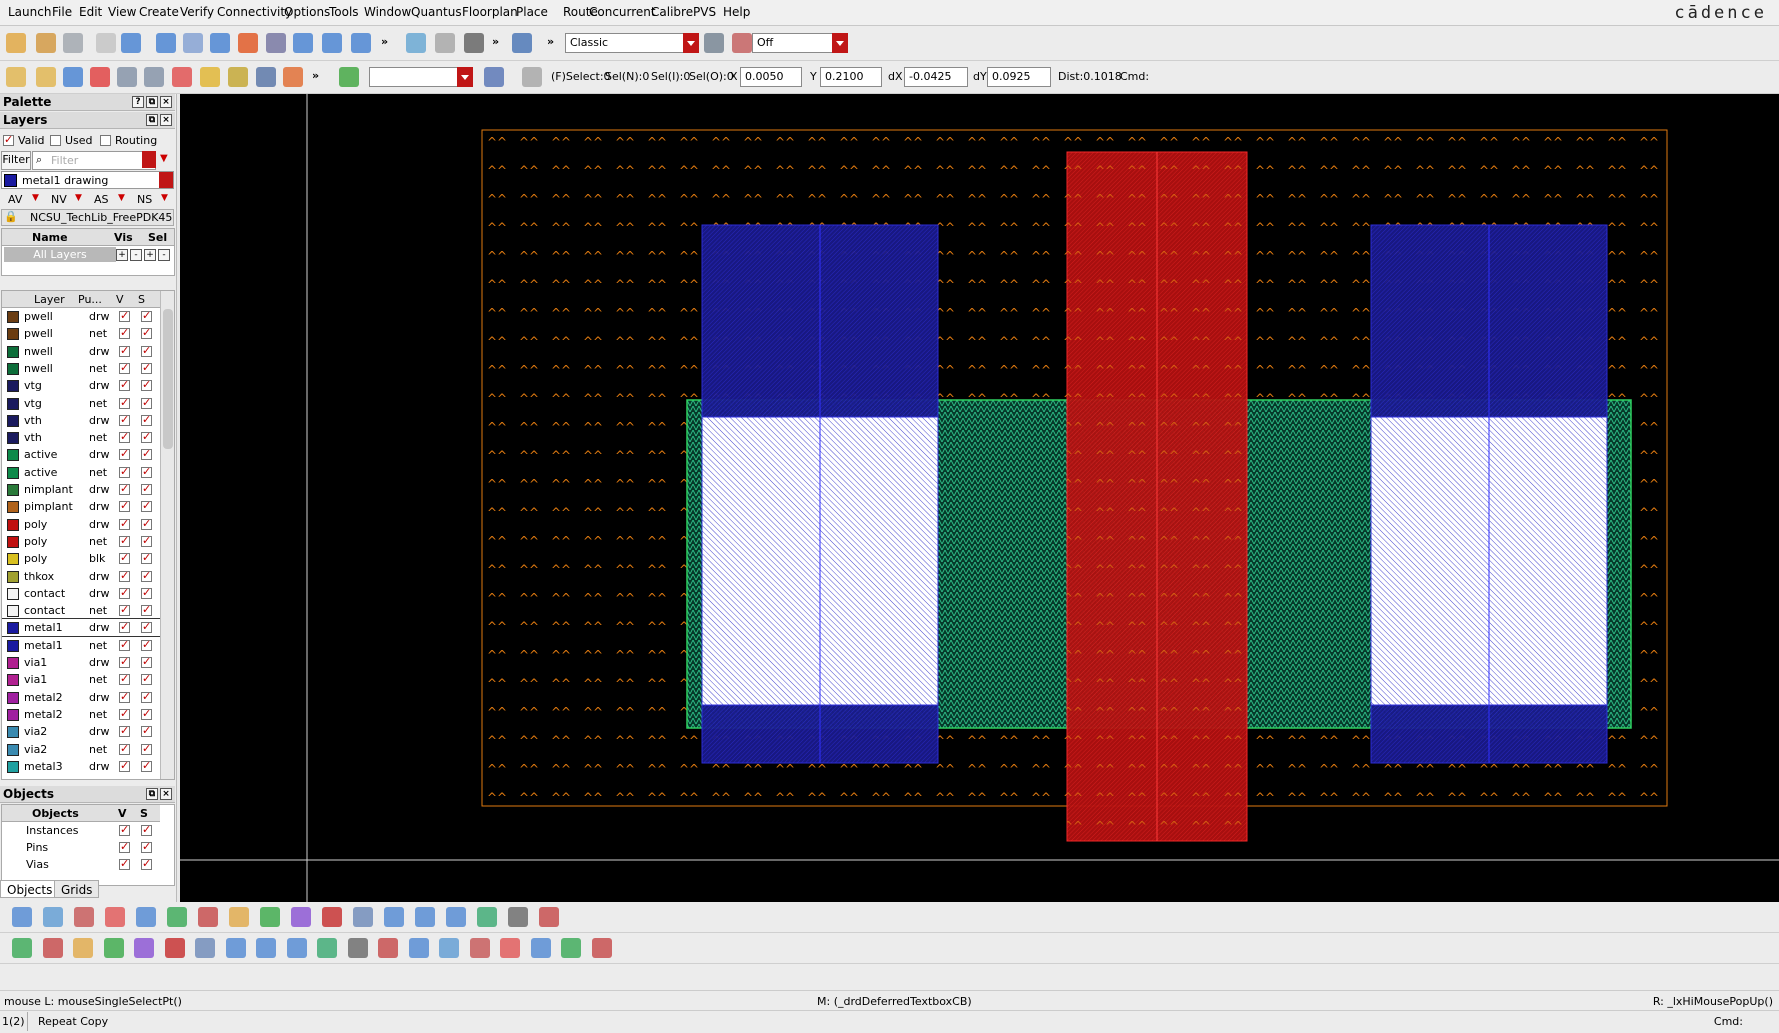  What do you see at coordinates (87, 217) in the screenshot?
I see `techlib-selector: 🔒 NCSU_TechLib_FreePDK45` at bounding box center [87, 217].